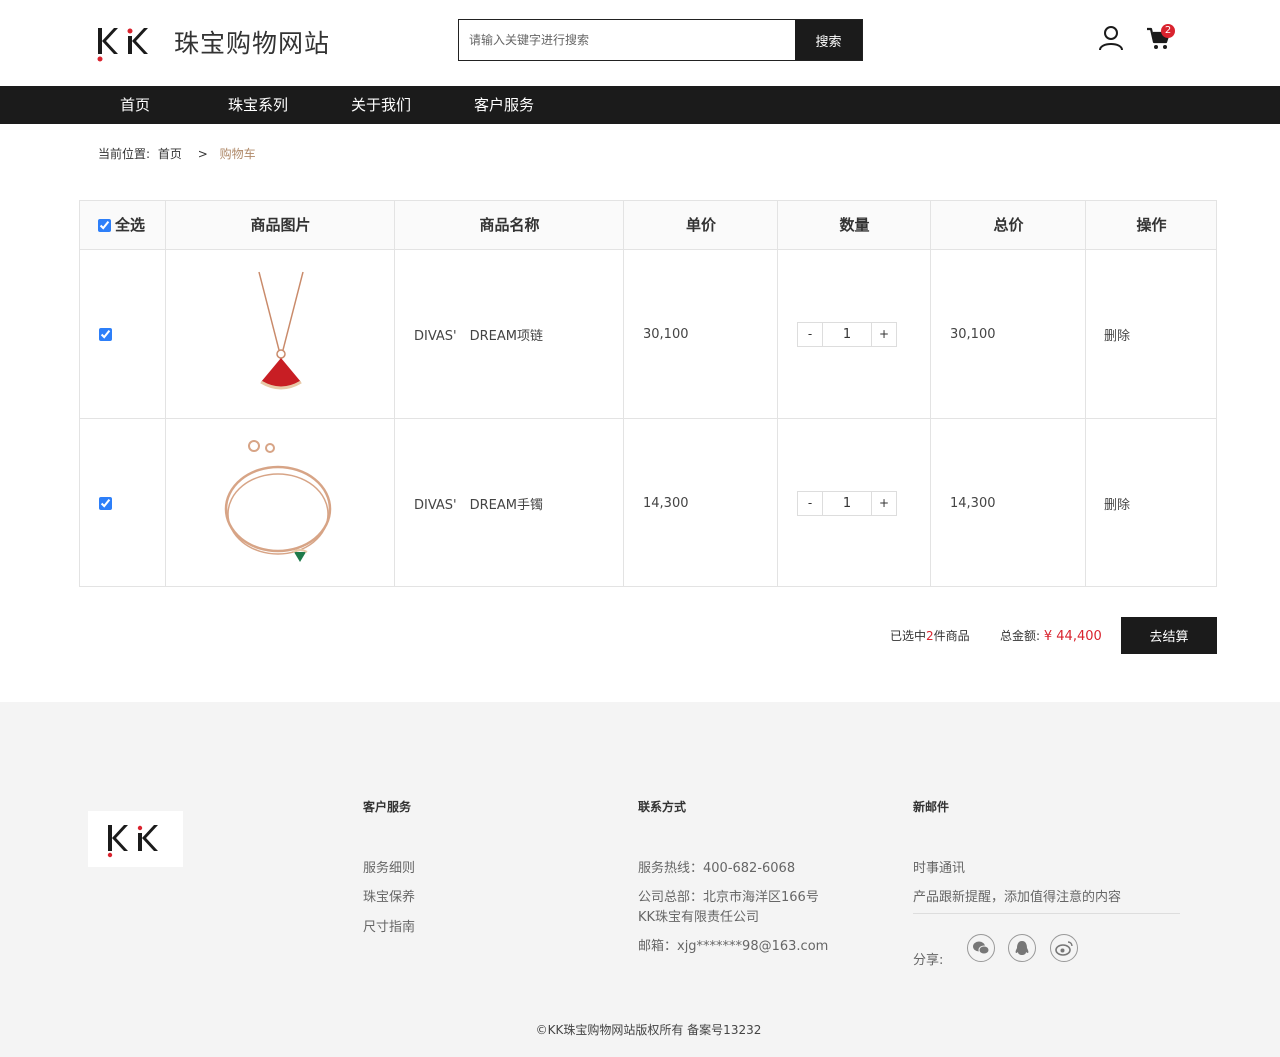  What do you see at coordinates (104, 225) in the screenshot?
I see `select-all-checkbox` at bounding box center [104, 225].